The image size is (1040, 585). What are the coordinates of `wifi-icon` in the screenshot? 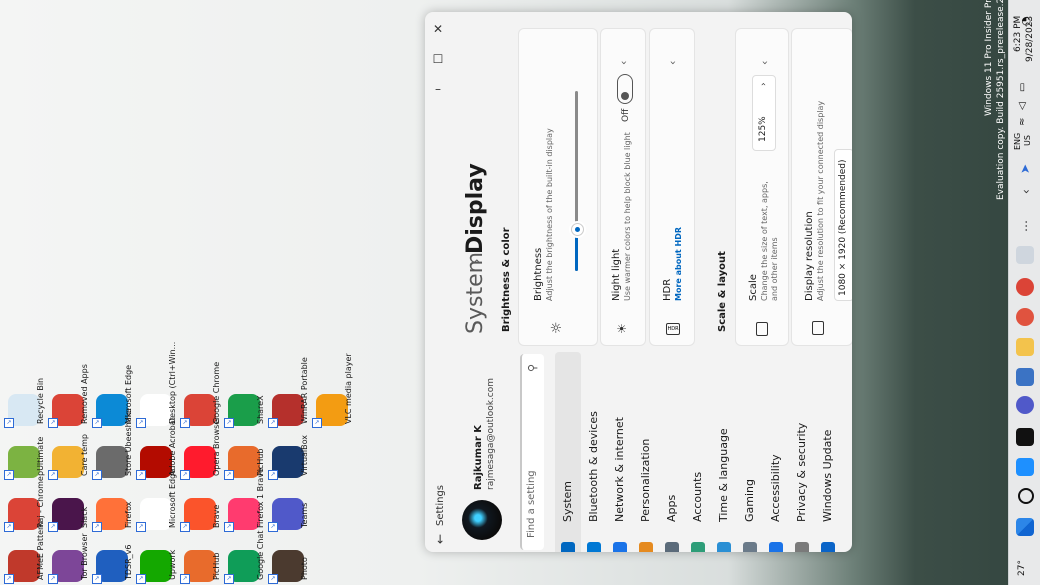 It's located at (620, 547).